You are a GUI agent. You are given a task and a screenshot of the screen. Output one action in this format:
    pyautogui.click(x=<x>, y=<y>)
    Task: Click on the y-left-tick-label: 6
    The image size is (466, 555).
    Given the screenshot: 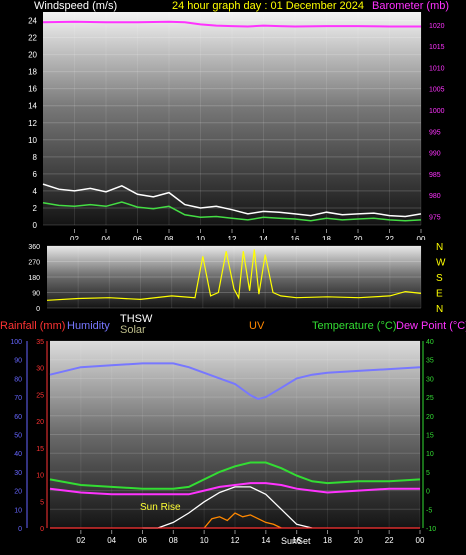 What is the action you would take?
    pyautogui.click(x=35, y=174)
    